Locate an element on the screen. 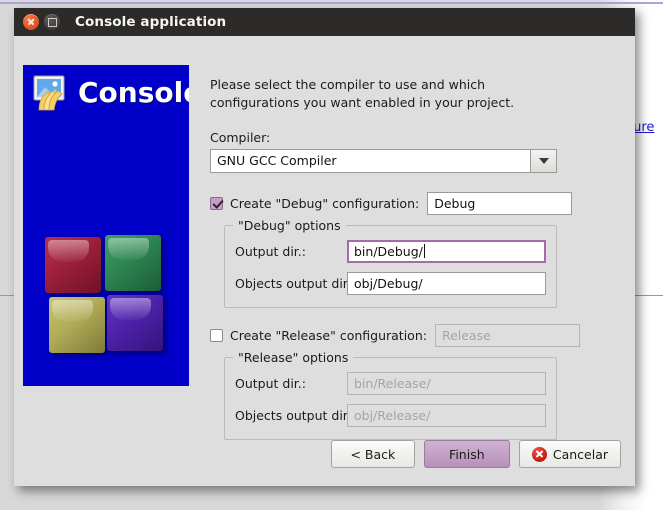  debug-objects-dir-row: Objects output dir.: obj/Debug/ is located at coordinates (390, 283).